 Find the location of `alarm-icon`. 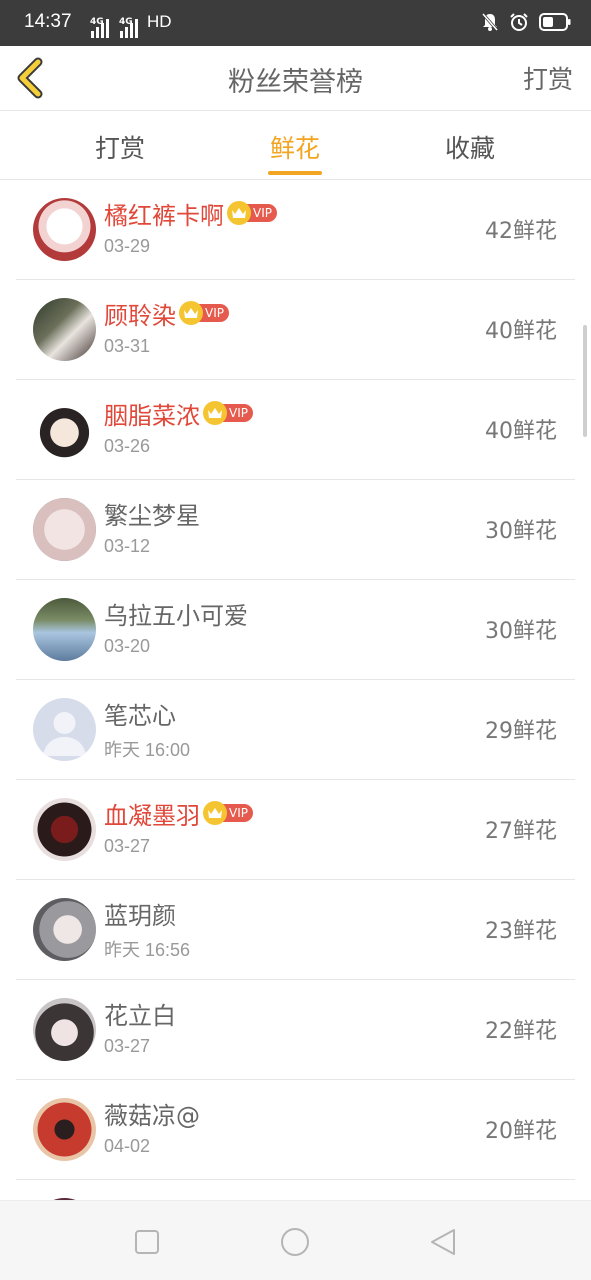

alarm-icon is located at coordinates (519, 22).